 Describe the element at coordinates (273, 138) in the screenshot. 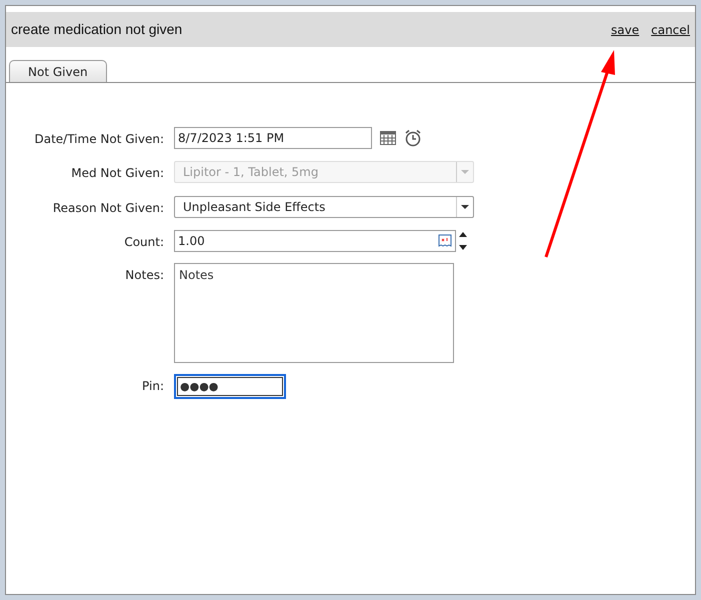

I see `date-time-field: 8/7/2023 1:51 PM` at that location.